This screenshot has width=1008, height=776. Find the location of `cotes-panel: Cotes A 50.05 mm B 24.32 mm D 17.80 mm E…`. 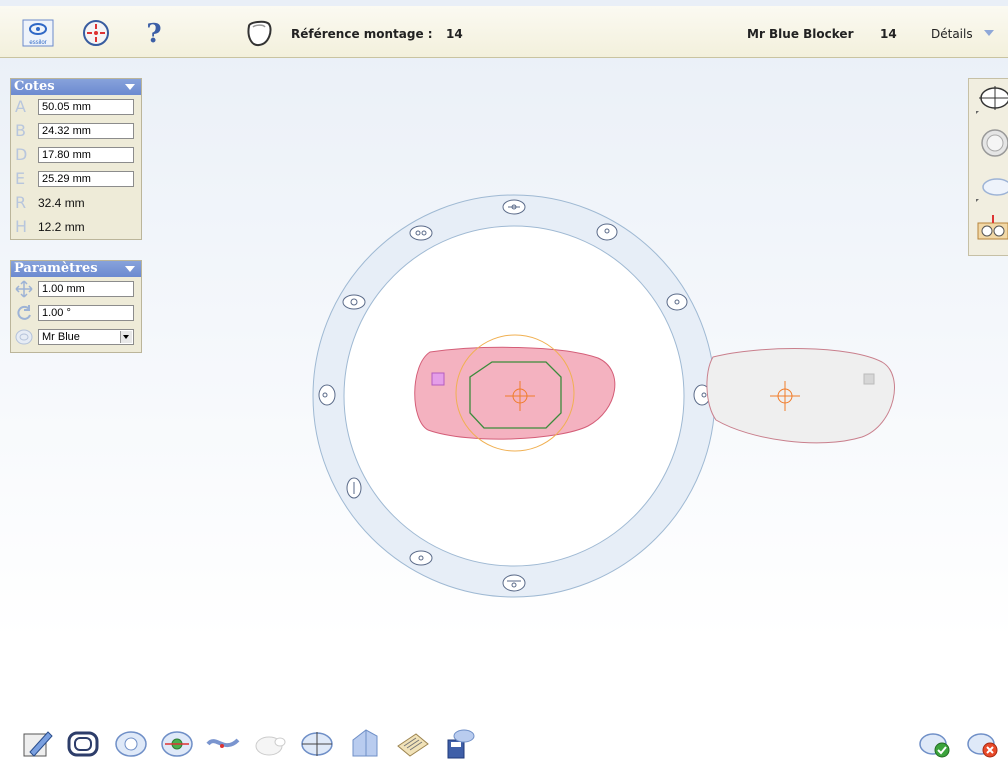

cotes-panel: Cotes A 50.05 mm B 24.32 mm D 17.80 mm E… is located at coordinates (76, 159).